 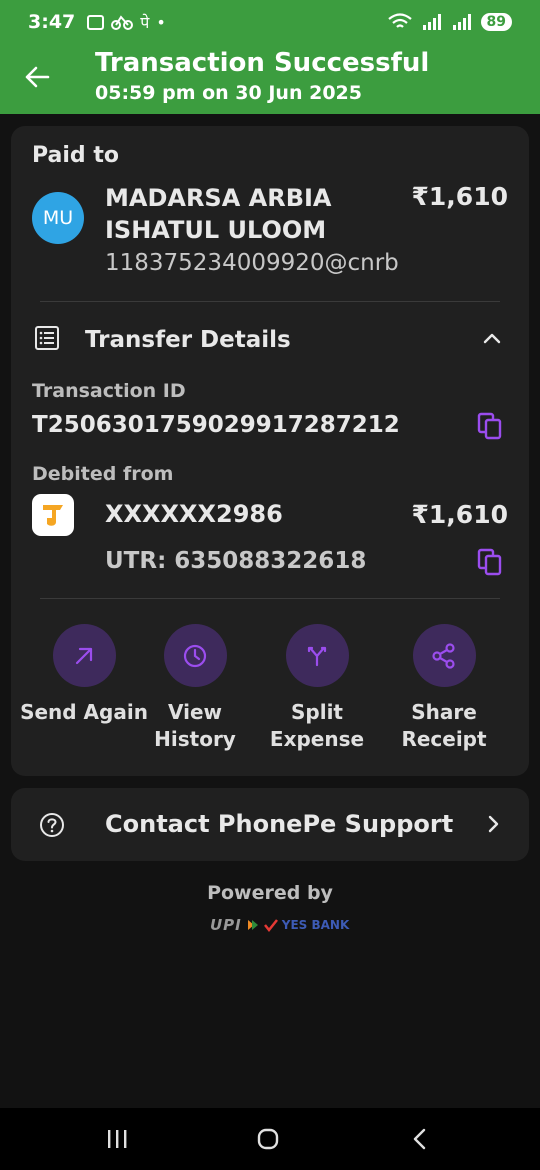 I want to click on signal-sim1-icon, so click(x=431, y=22).